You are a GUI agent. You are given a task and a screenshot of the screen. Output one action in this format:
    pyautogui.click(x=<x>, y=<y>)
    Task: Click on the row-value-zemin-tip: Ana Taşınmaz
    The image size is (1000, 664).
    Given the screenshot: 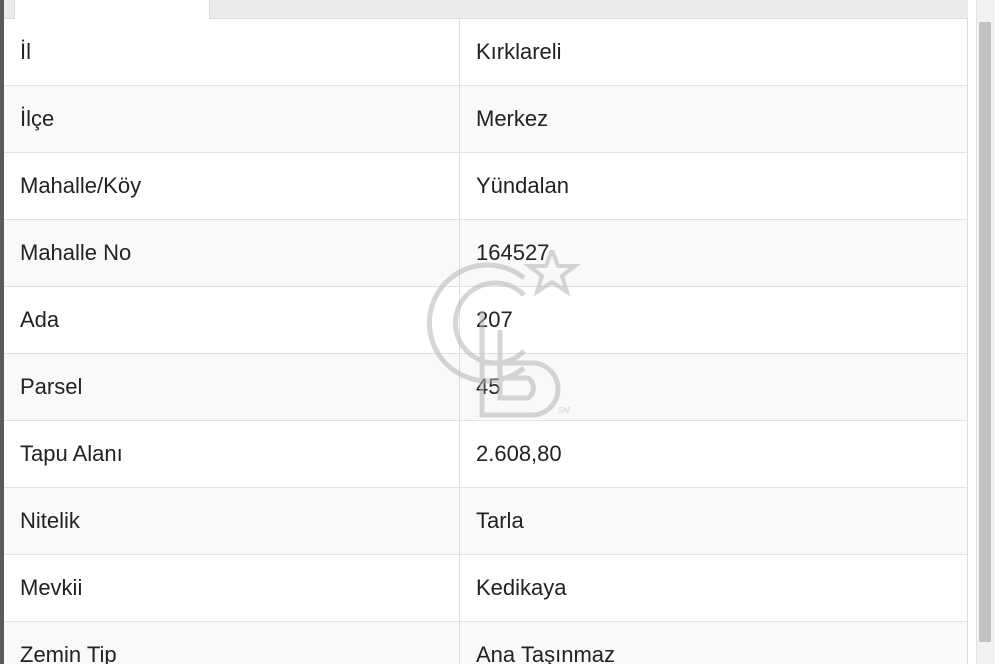 What is the action you would take?
    pyautogui.click(x=713, y=642)
    